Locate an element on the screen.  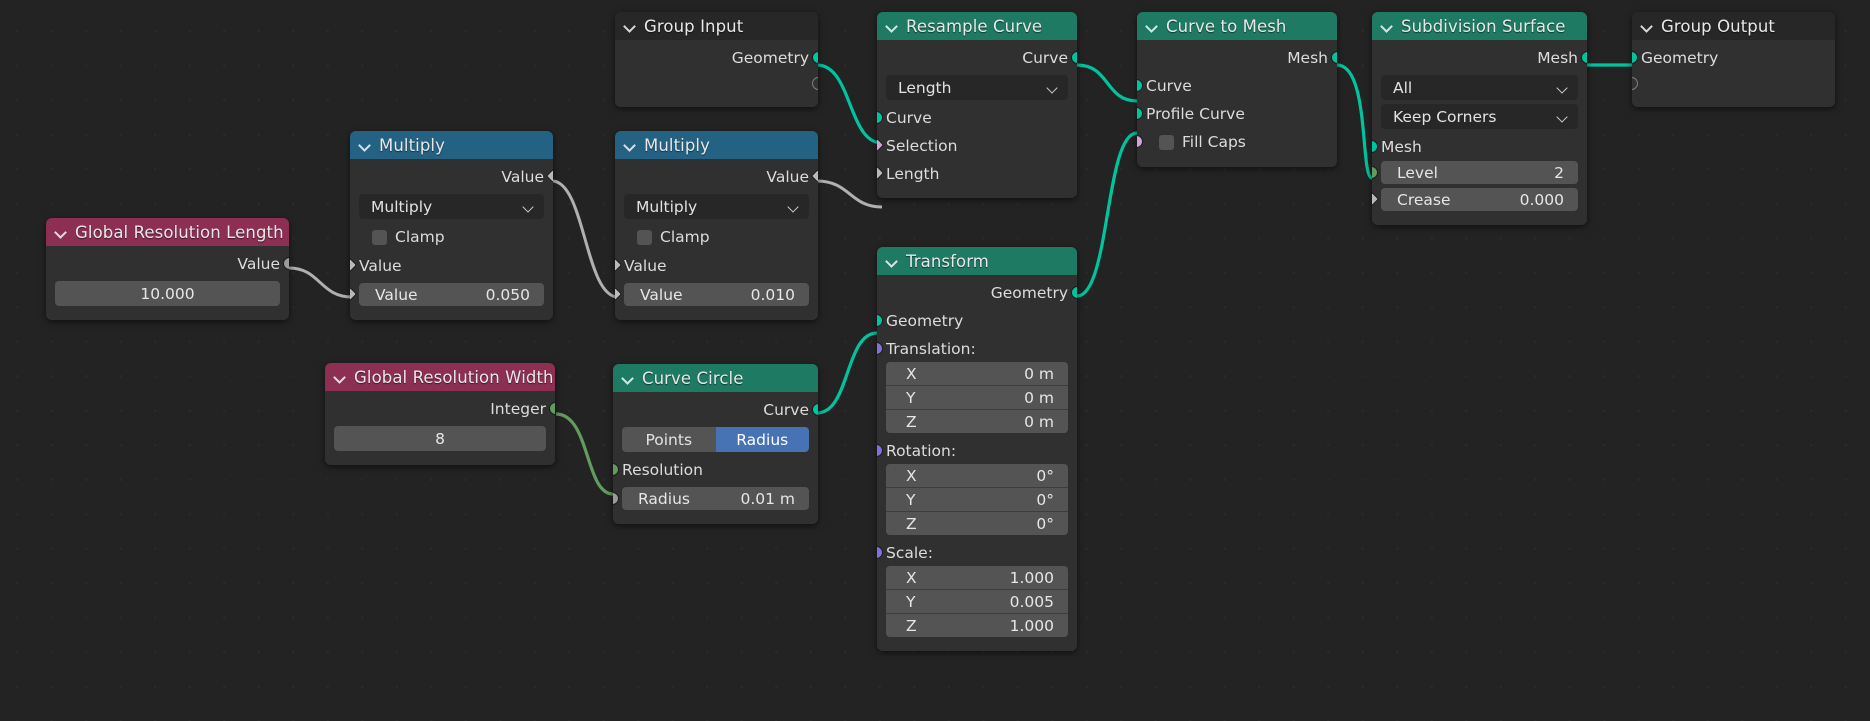
translation-vector-field: X 0 m Y 0 m Z 0 m is located at coordinates (977, 397).